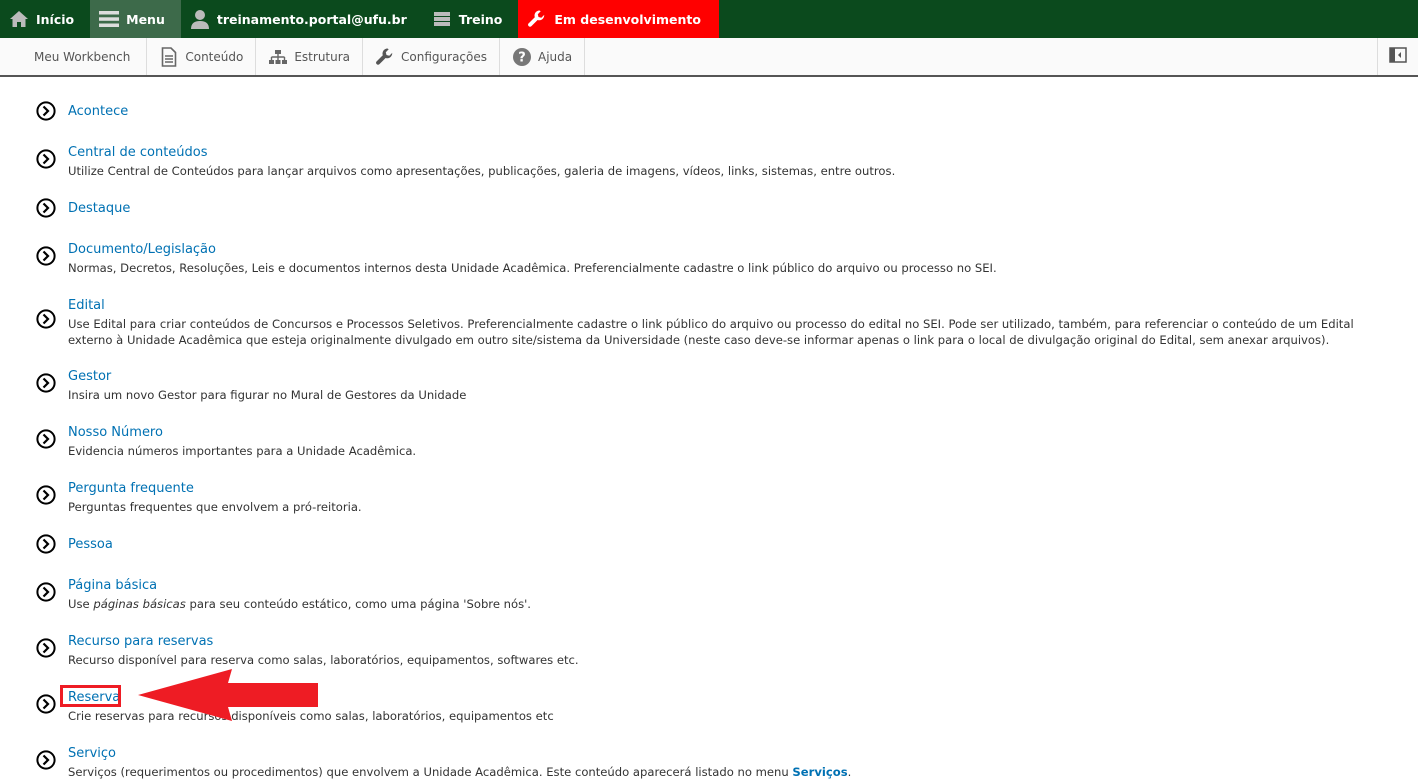 The height and width of the screenshot is (783, 1418). Describe the element at coordinates (555, 56) in the screenshot. I see `tray-ajuda-label: Ajuda` at that location.